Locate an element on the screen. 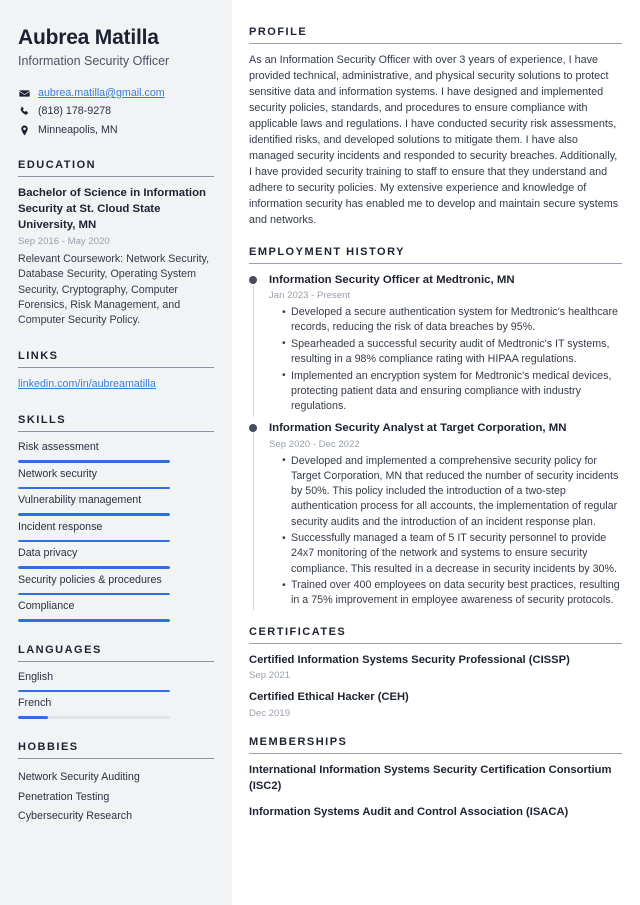 This screenshot has width=640, height=905. skill-label: Data privacy is located at coordinates (48, 553).